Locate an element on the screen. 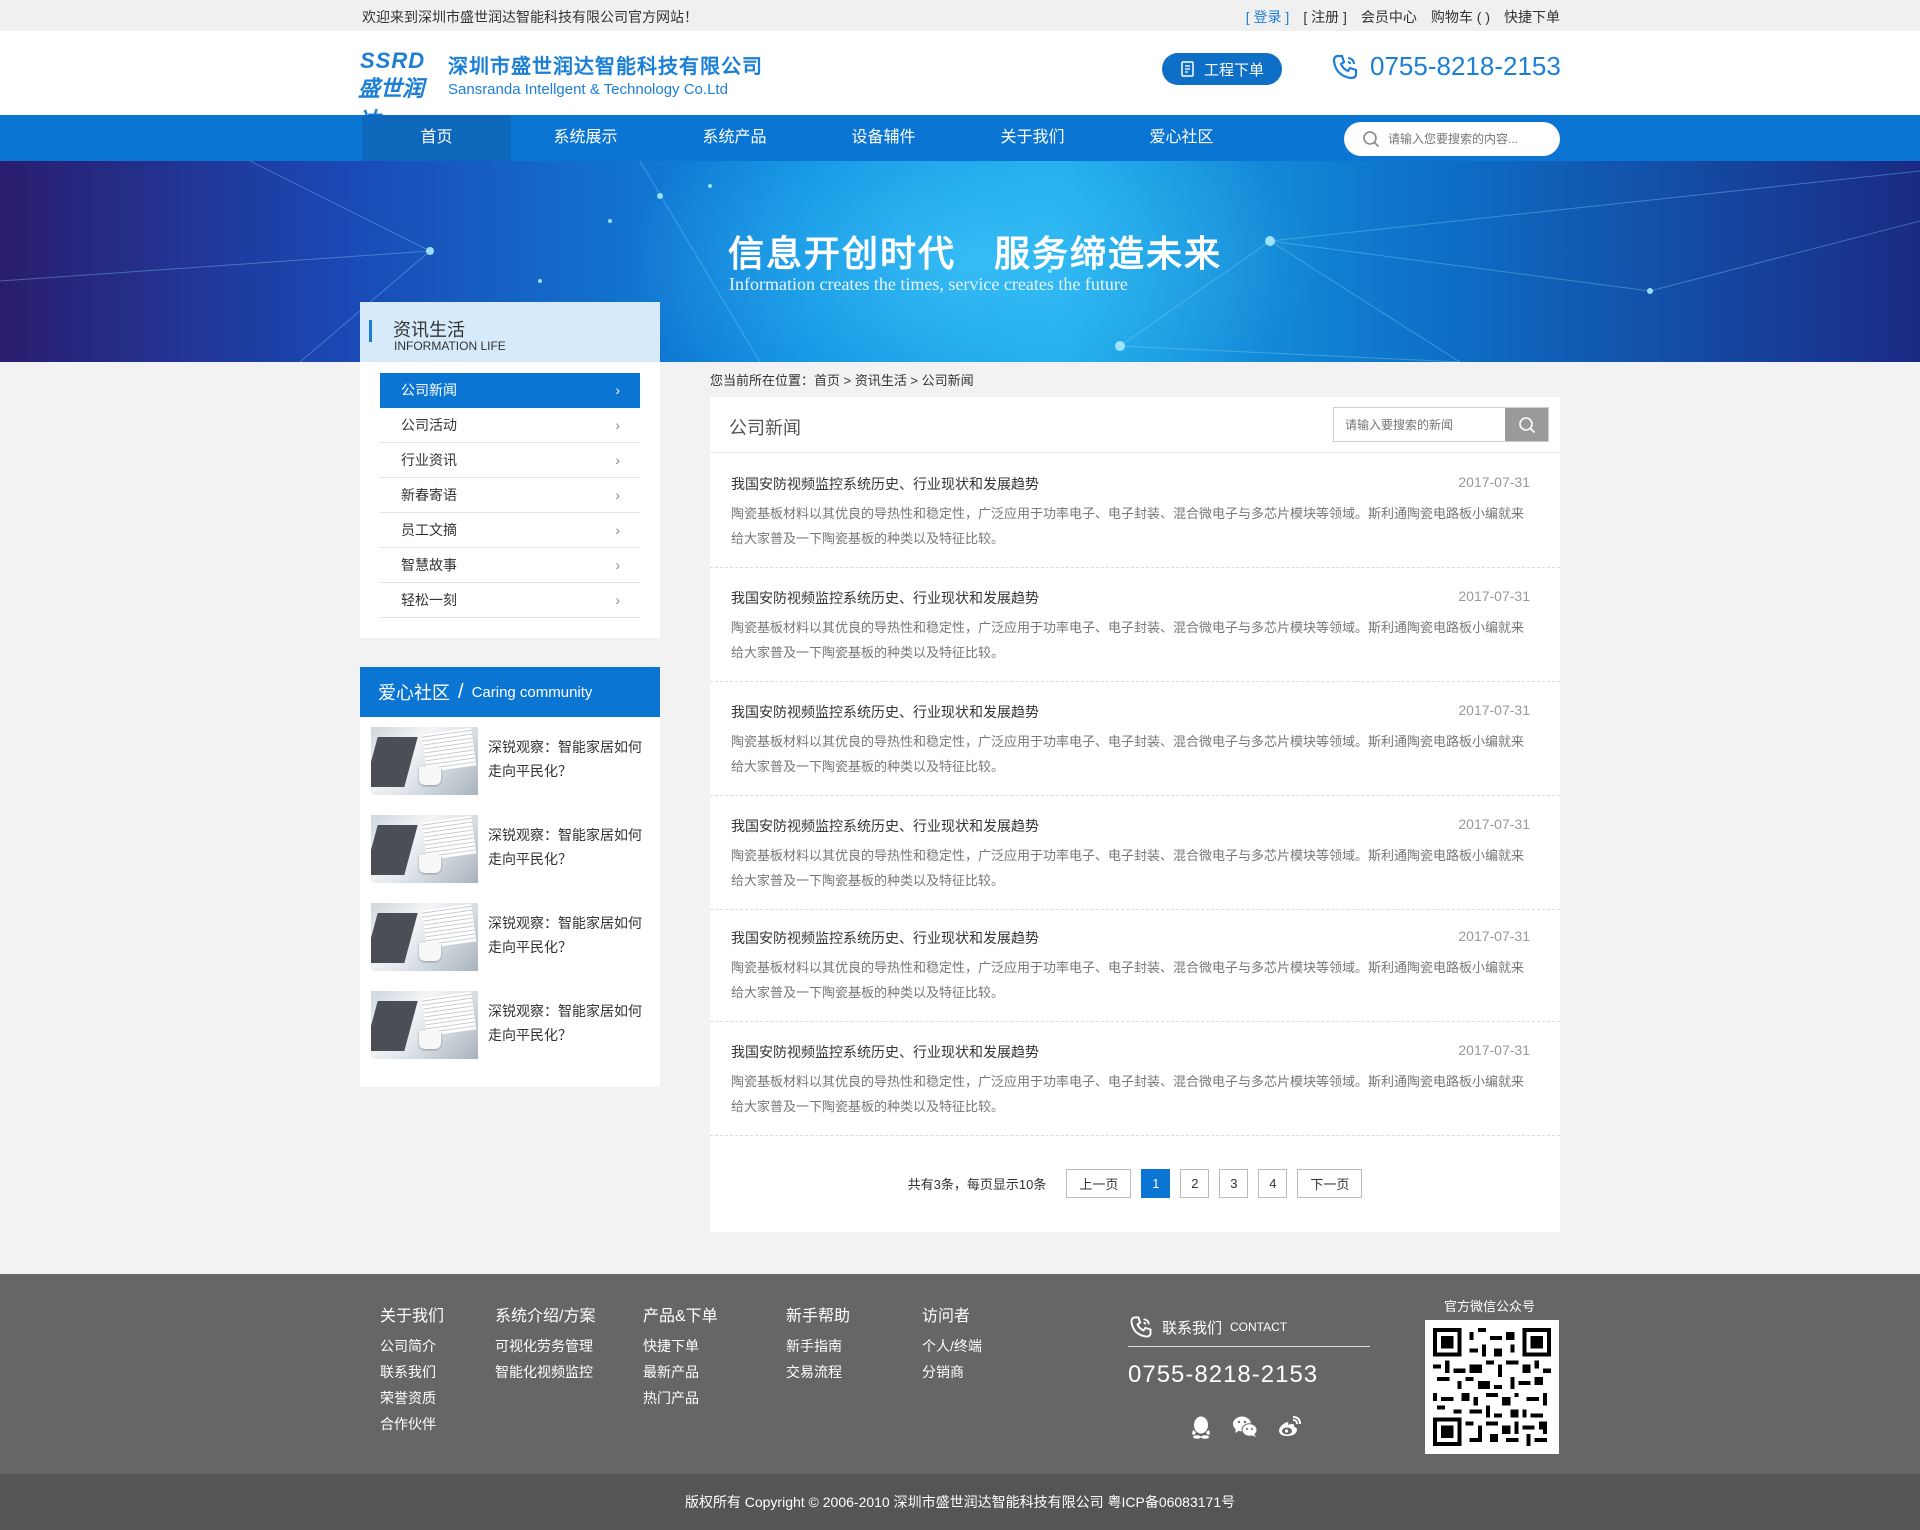 The height and width of the screenshot is (1530, 1920). footer-link: 最新产品 is located at coordinates (680, 1372).